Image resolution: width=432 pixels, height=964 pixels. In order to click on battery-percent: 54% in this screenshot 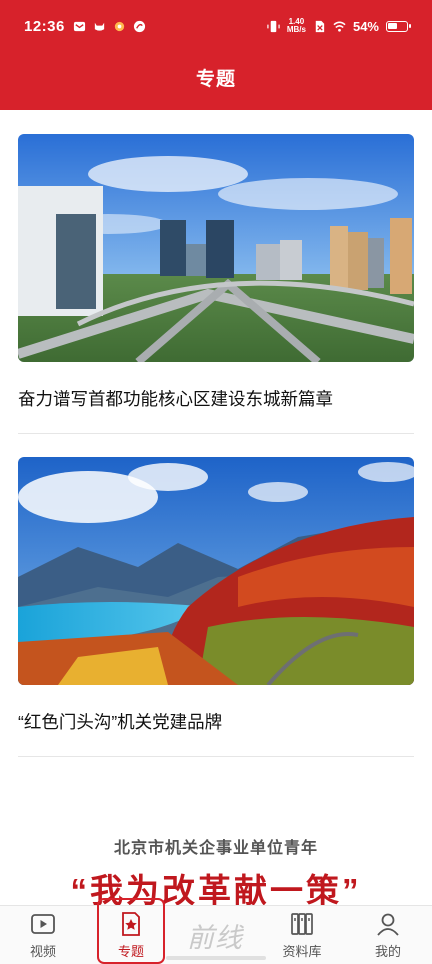, I will do `click(365, 26)`.